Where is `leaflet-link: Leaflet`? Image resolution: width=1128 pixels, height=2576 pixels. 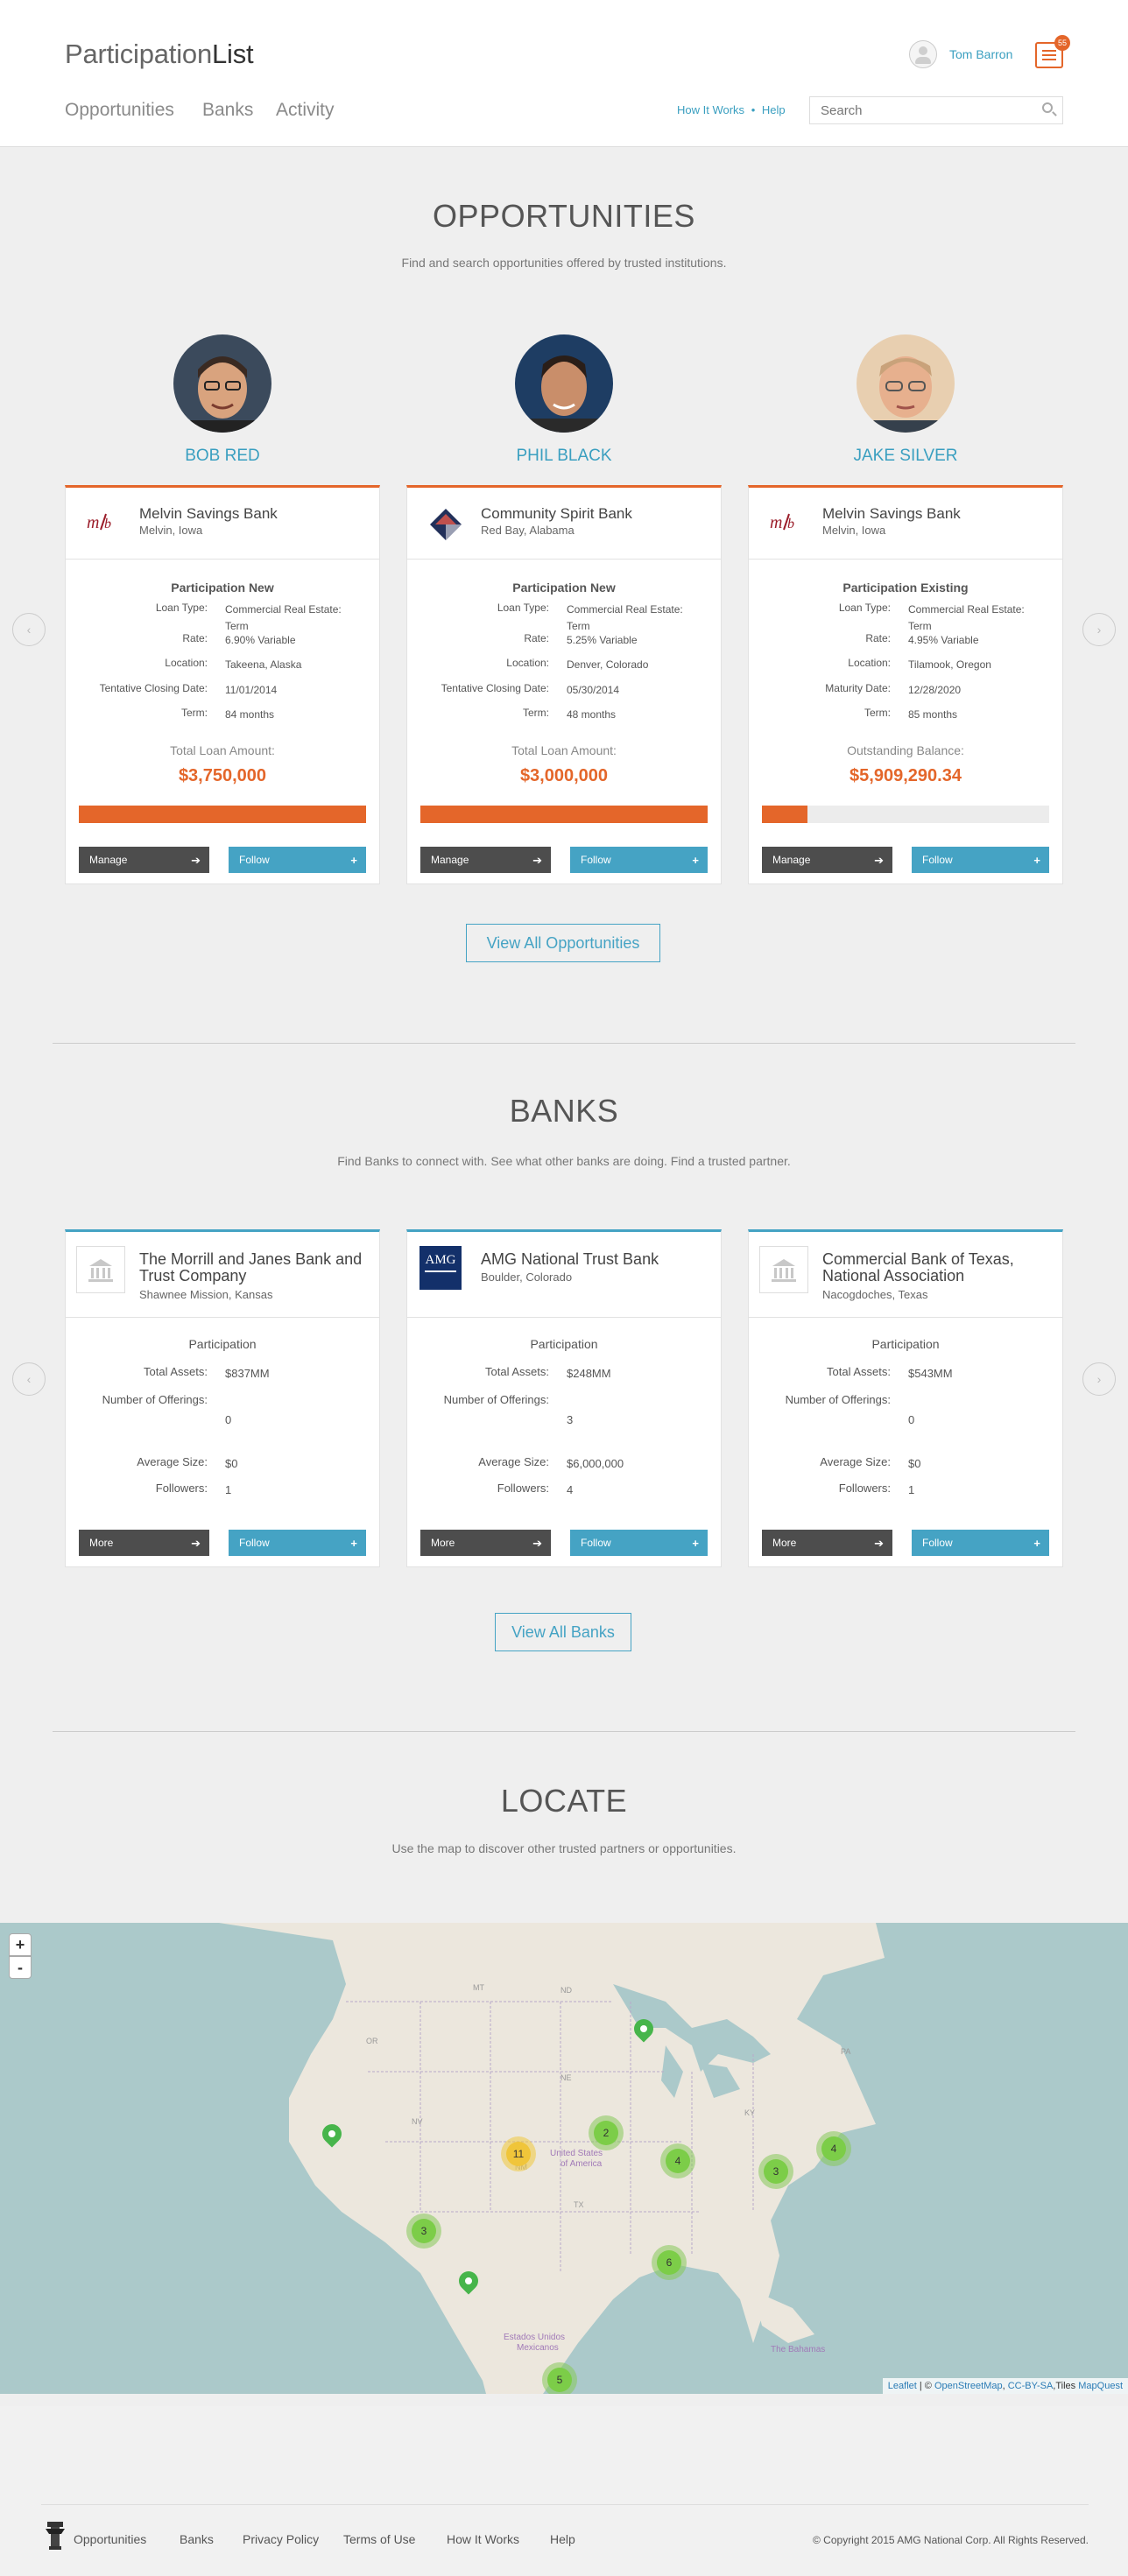
leaflet-link: Leaflet is located at coordinates (902, 2386).